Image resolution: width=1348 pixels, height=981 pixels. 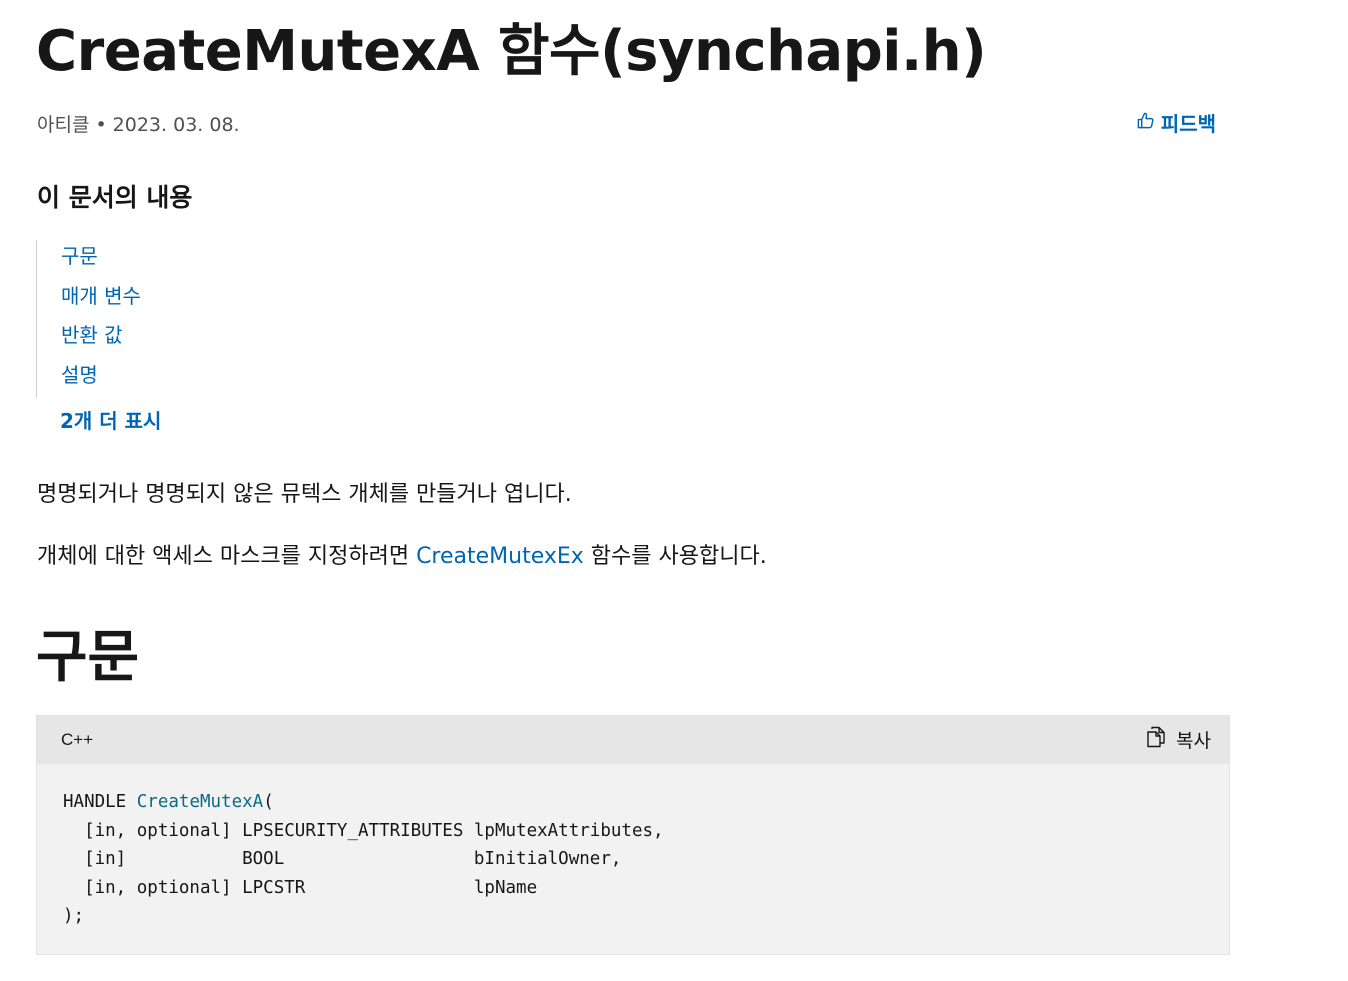 What do you see at coordinates (110, 421) in the screenshot?
I see `toc-show-more-button: 2개 더 표시` at bounding box center [110, 421].